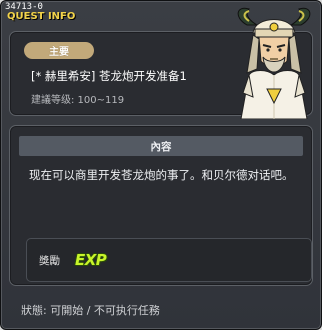 This screenshot has width=322, height=330. Describe the element at coordinates (90, 310) in the screenshot. I see `quest-status: 狀態: 可開始 / 不可执行任務` at that location.